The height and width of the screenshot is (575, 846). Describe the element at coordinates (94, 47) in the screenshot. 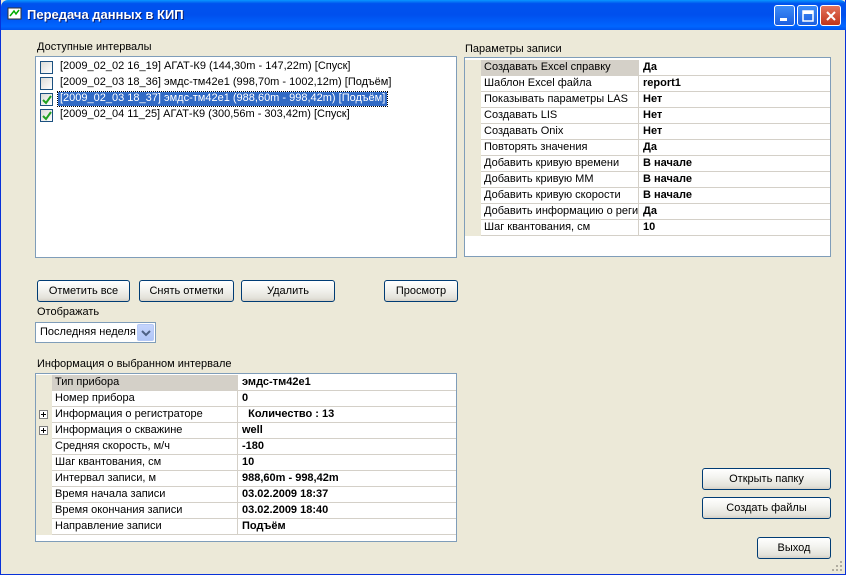

I see `intervals-label: Доступные интервалы` at that location.